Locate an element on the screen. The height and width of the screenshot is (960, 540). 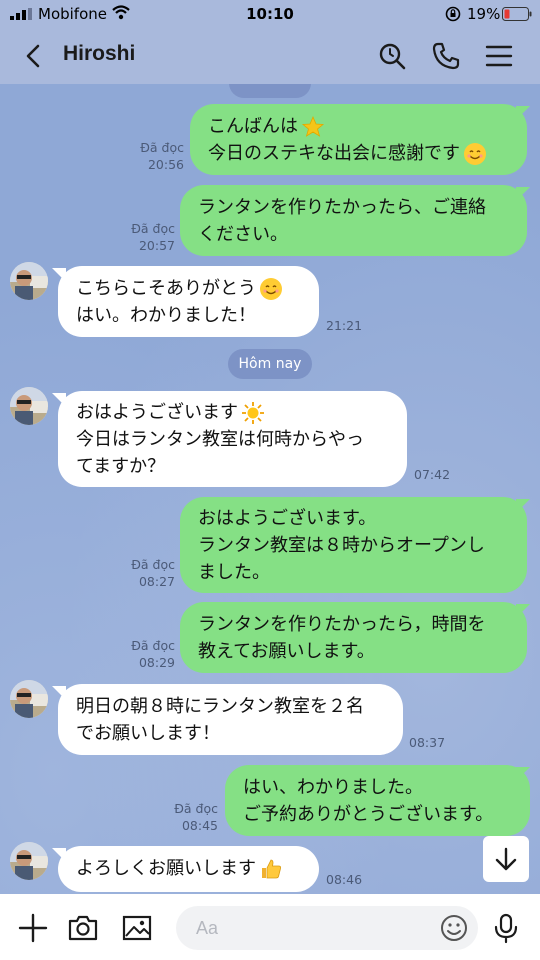
message-text: こちらこそありがとう is located at coordinates (166, 288).